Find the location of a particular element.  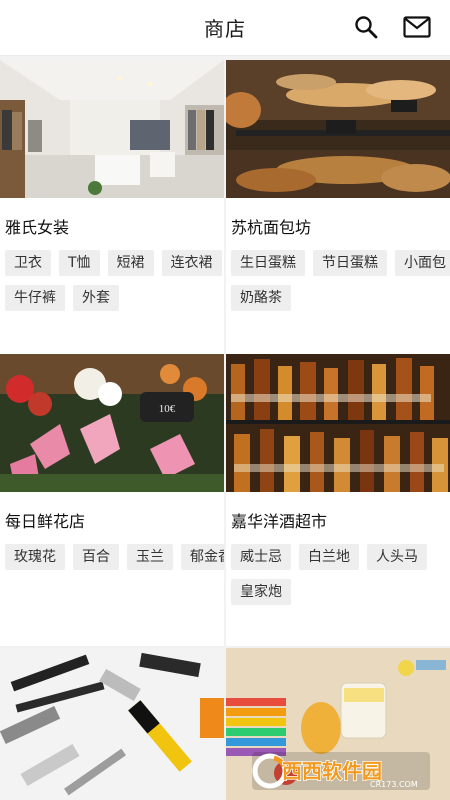

search-icon is located at coordinates (366, 27).